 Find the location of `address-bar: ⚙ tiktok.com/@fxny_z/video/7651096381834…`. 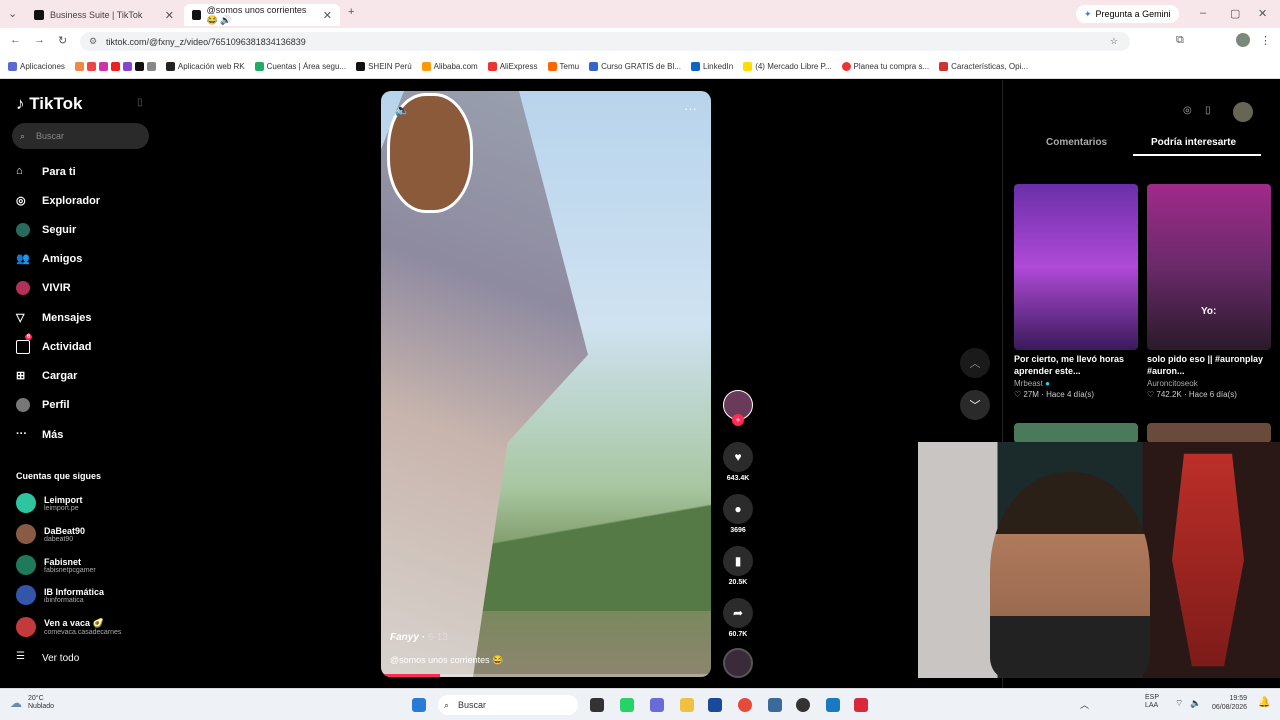

address-bar: ⚙ tiktok.com/@fxny_z/video/7651096381834… is located at coordinates (605, 41).